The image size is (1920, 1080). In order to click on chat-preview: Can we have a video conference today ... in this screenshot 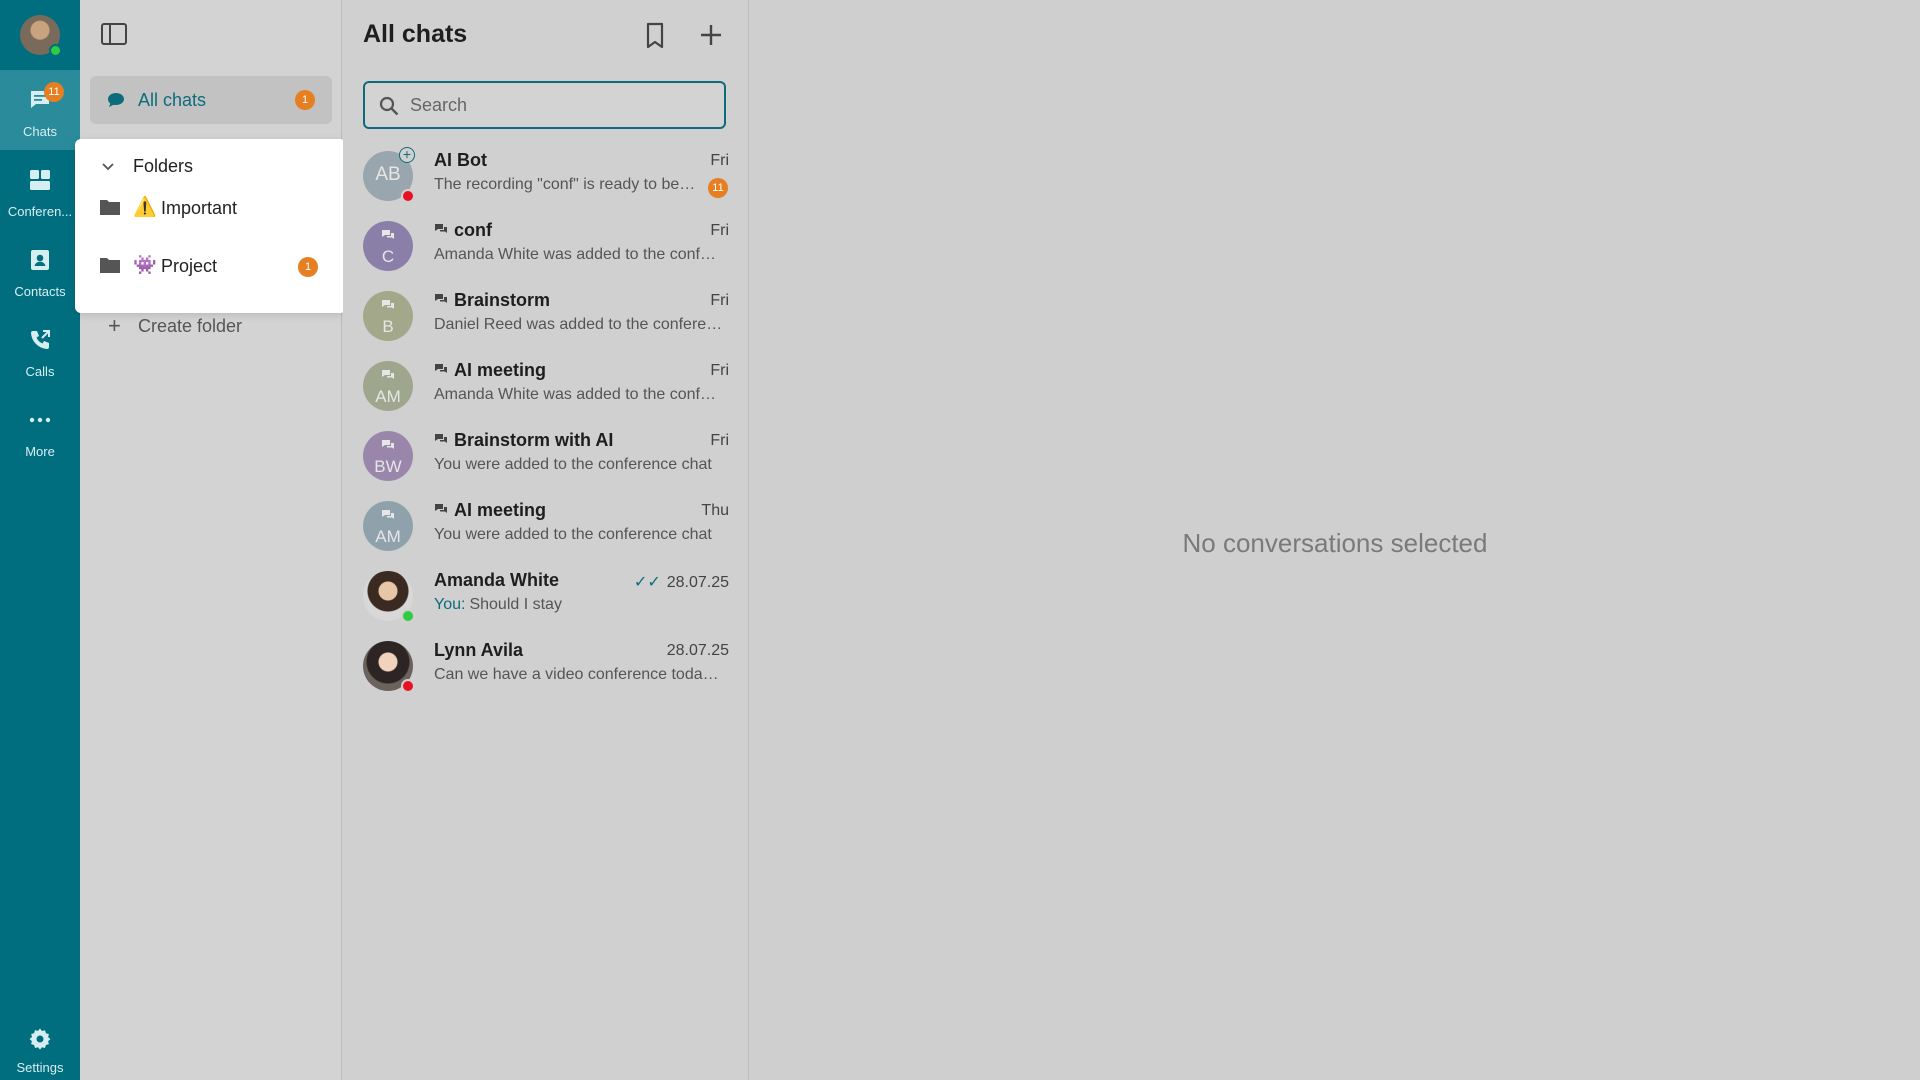, I will do `click(579, 674)`.